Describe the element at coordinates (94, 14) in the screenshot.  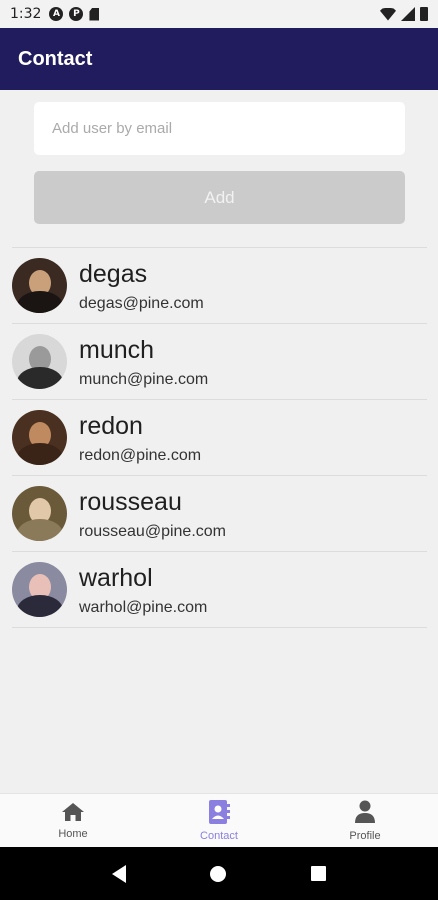
I see `sd-card-icon` at that location.